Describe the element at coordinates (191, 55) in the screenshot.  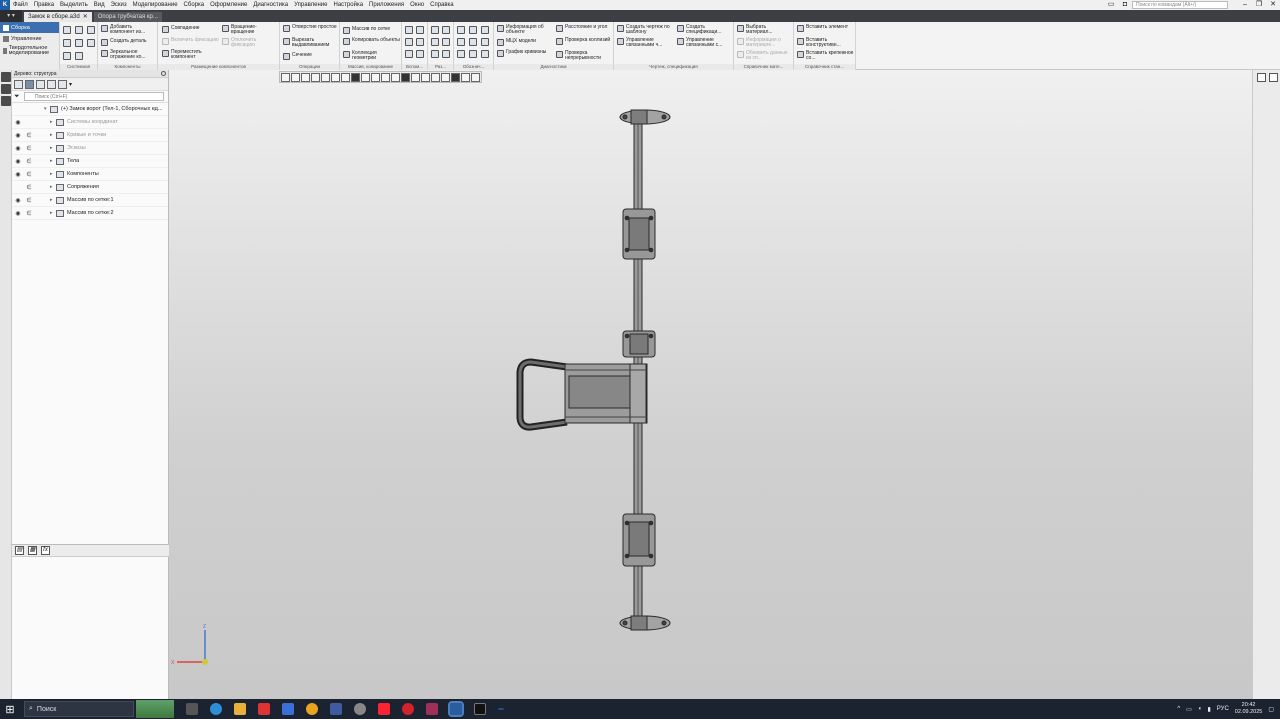
I see `move-component-button: Переместить компонент` at that location.